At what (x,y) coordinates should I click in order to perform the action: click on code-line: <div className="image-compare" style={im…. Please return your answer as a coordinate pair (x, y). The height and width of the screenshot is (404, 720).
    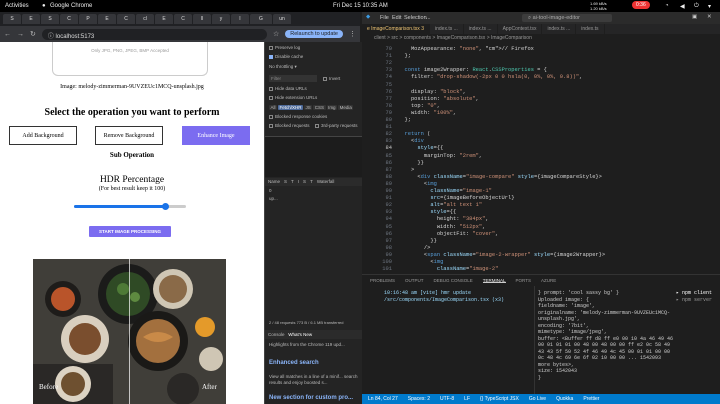
    Looking at the image, I should click on (500, 177).